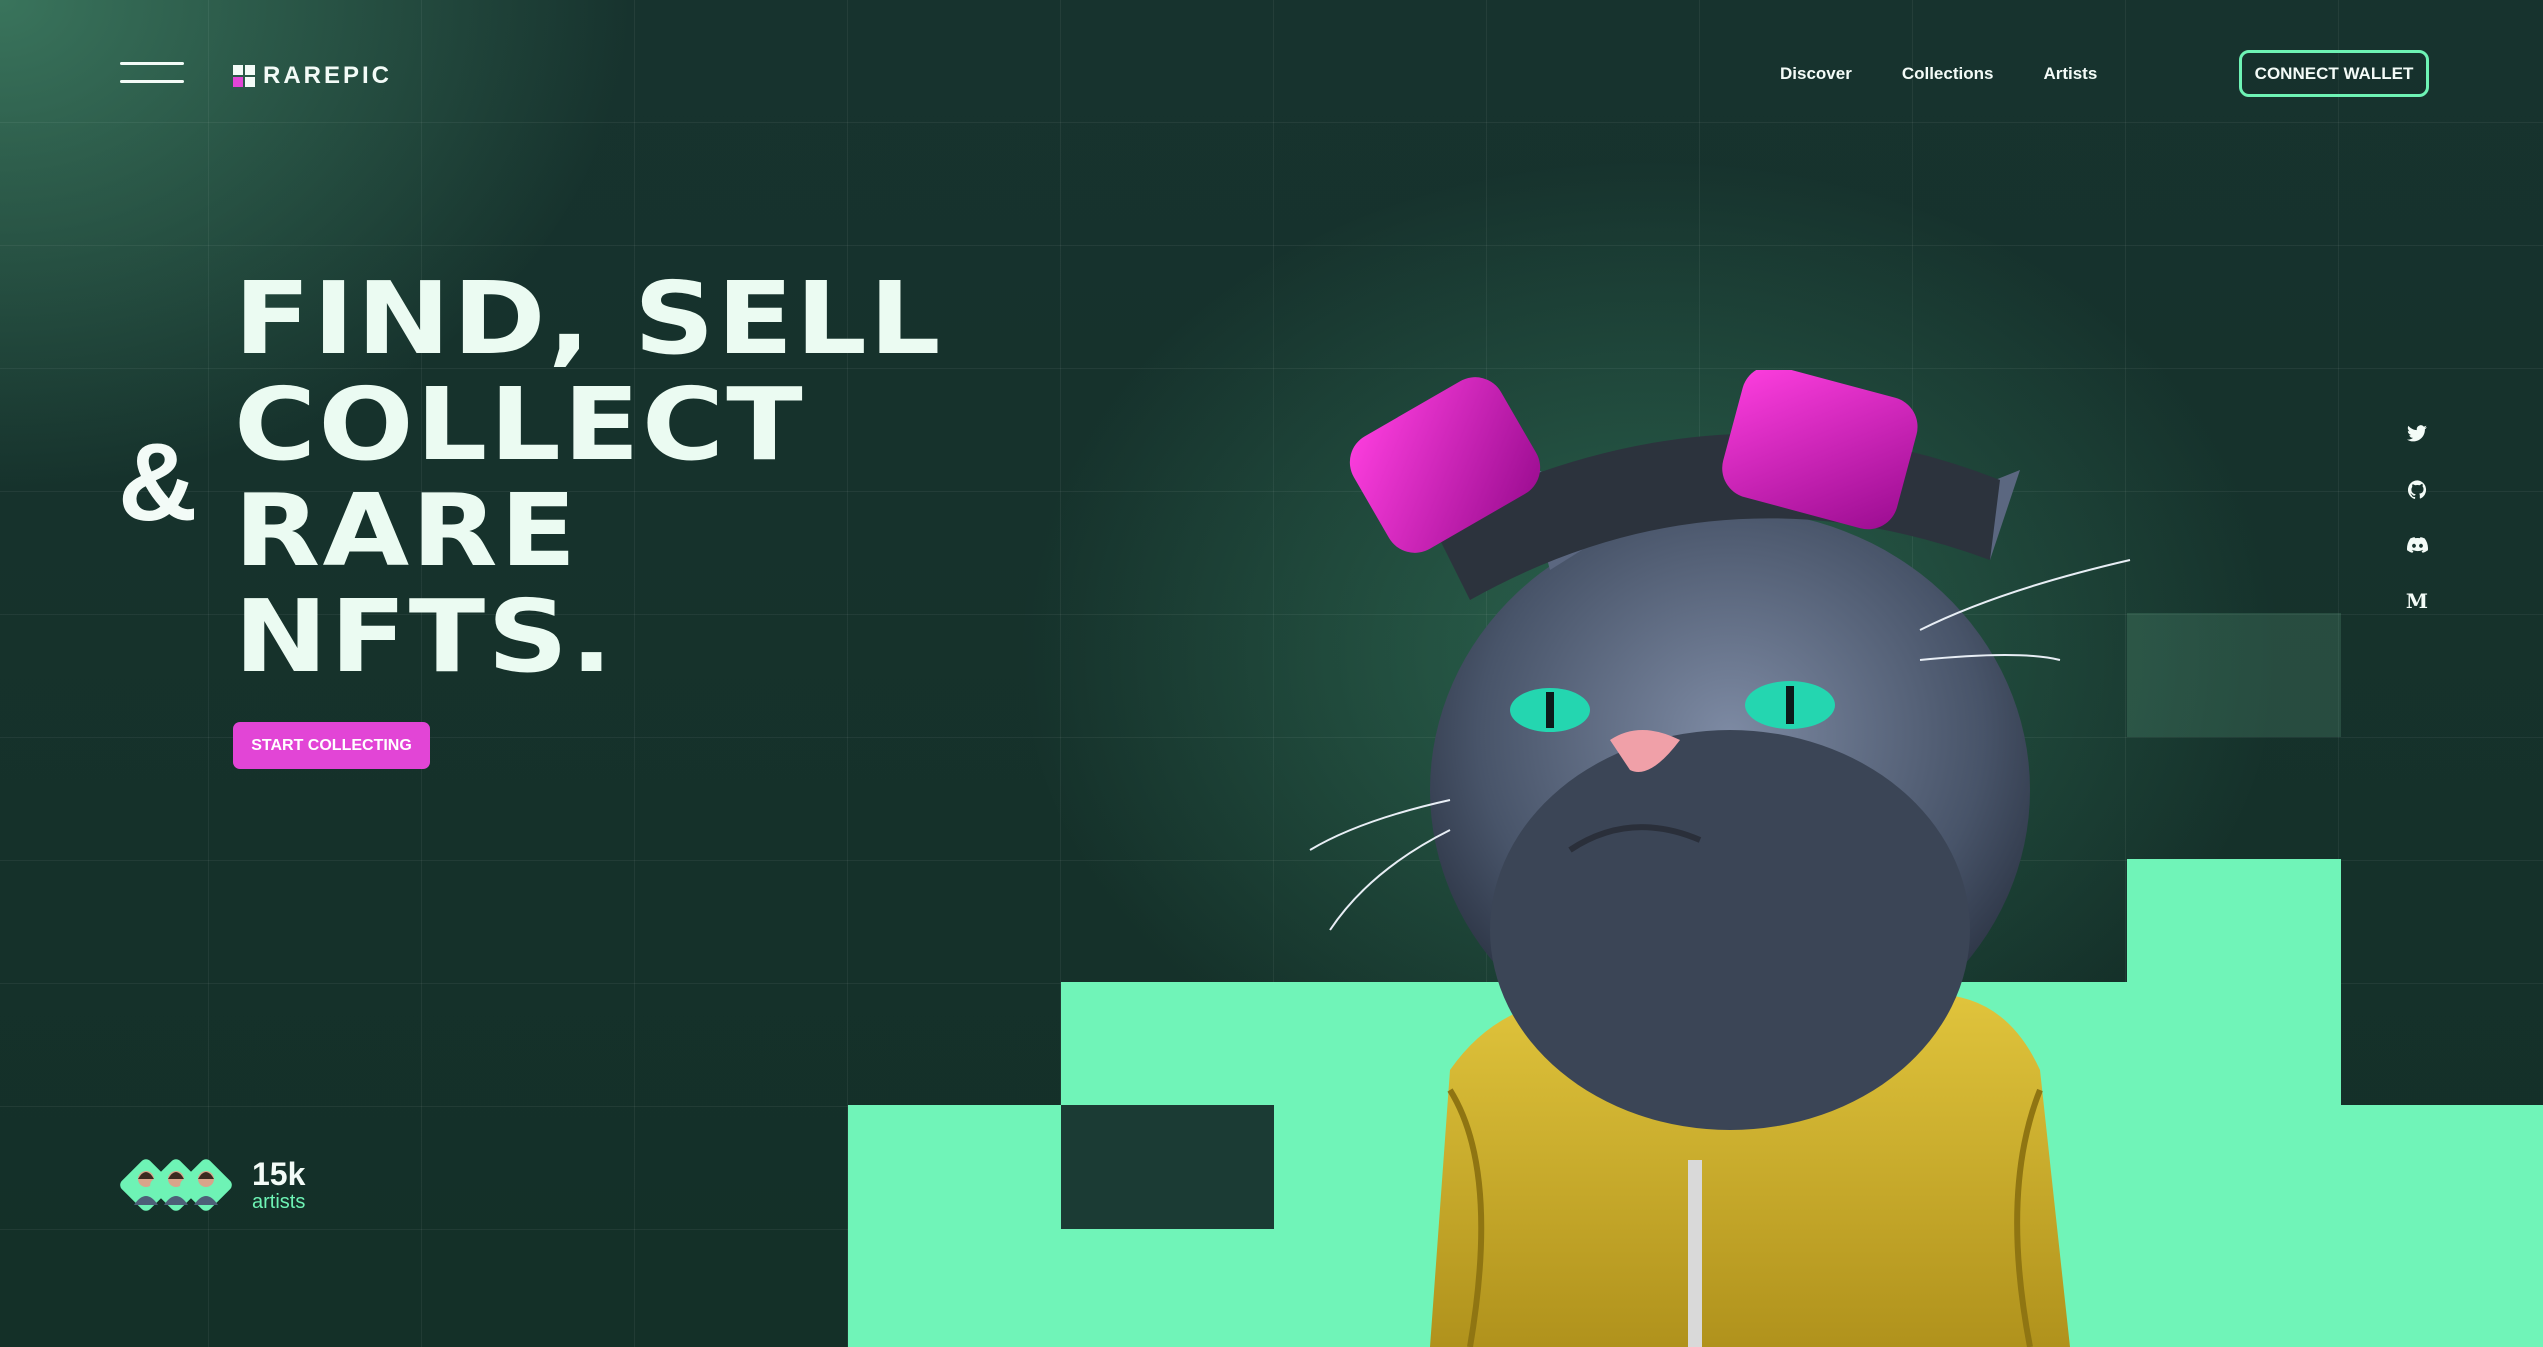  What do you see at coordinates (519, 424) in the screenshot?
I see `headline-line: COLLECT` at bounding box center [519, 424].